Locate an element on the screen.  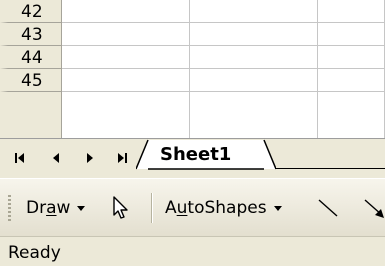
grid-row: 42 is located at coordinates (192, 11).